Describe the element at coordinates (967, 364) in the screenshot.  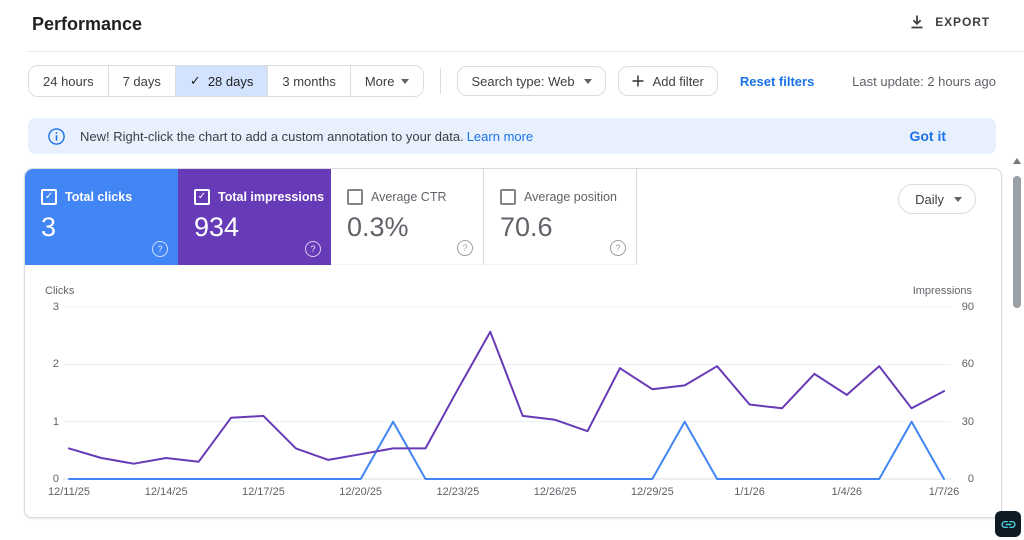
I see `right-axis-tick: 60` at that location.